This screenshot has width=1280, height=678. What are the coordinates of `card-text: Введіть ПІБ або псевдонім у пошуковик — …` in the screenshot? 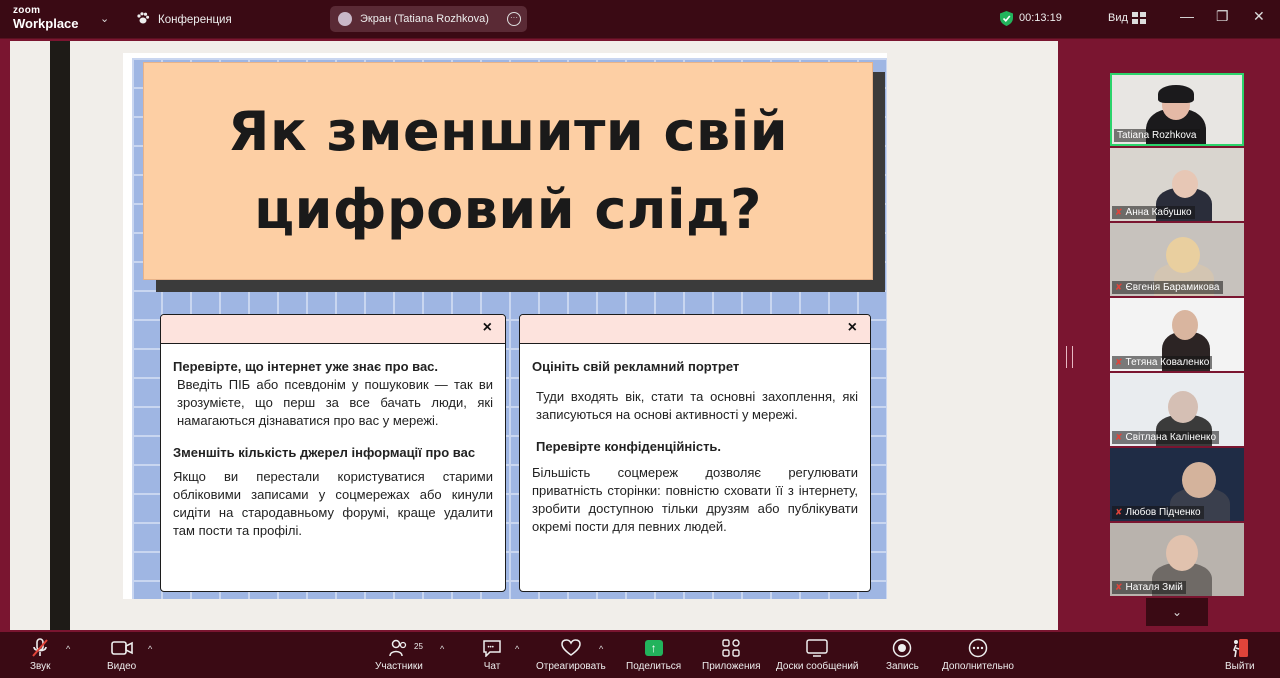 It's located at (335, 402).